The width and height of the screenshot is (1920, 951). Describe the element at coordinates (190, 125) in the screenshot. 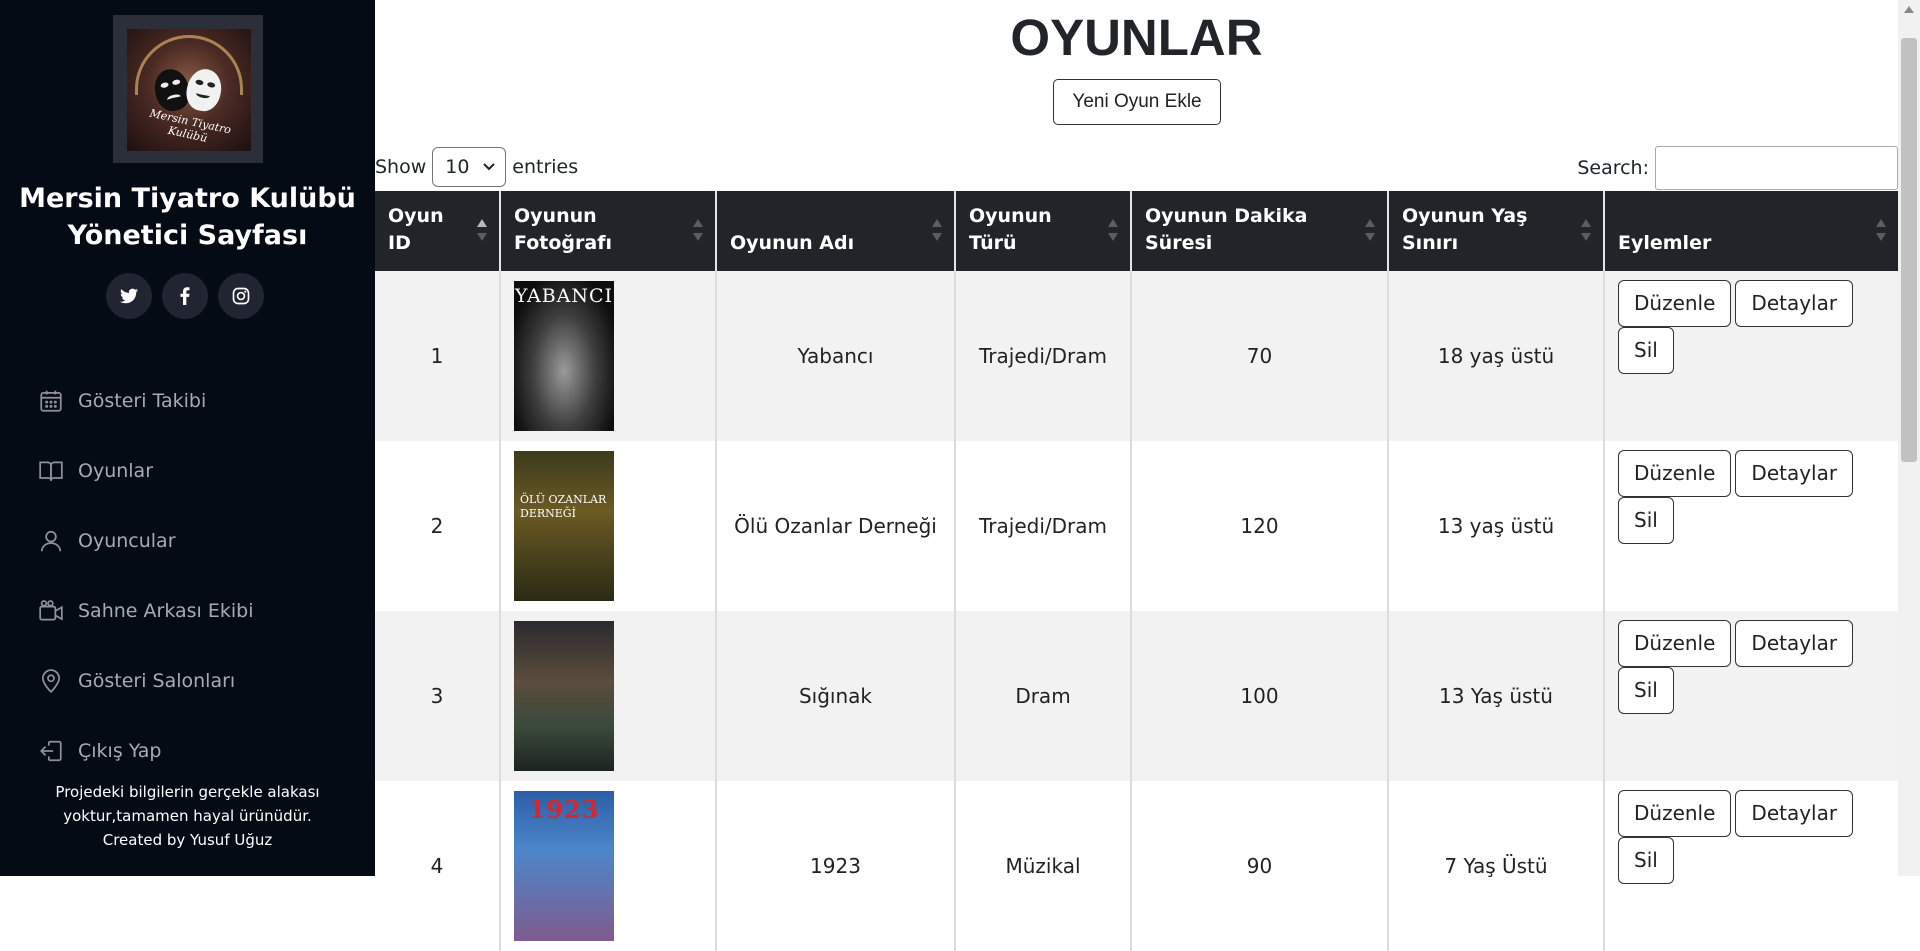

I see `logo-text: Mersin Tiyatro Kulübü` at that location.